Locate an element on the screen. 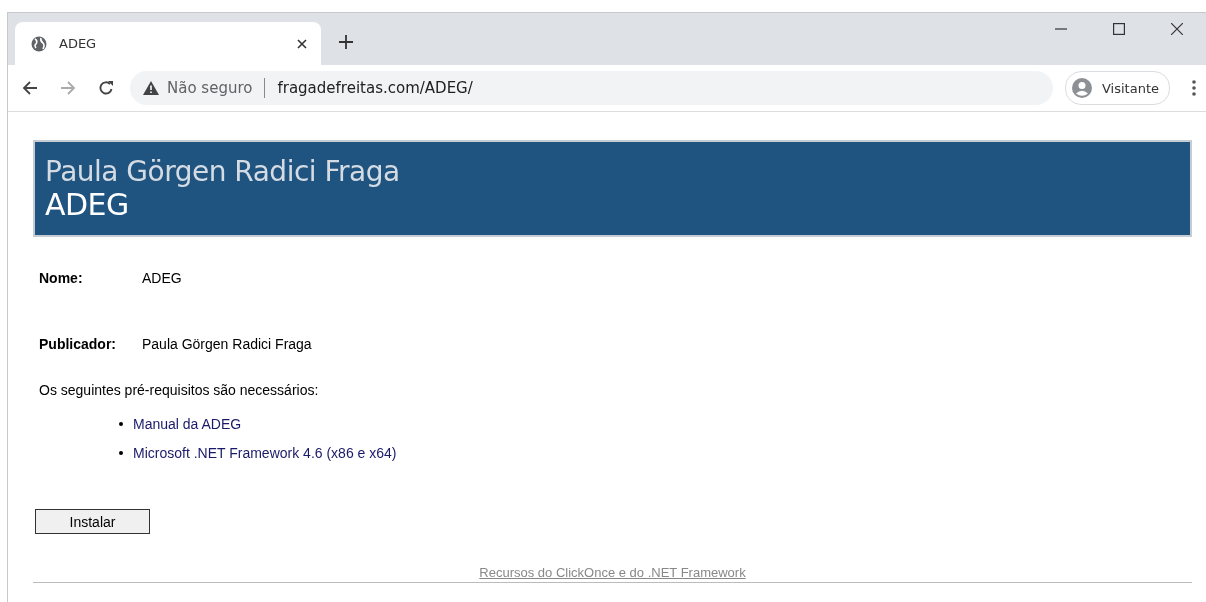 The height and width of the screenshot is (602, 1206). profile-button: Visitante is located at coordinates (1117, 88).